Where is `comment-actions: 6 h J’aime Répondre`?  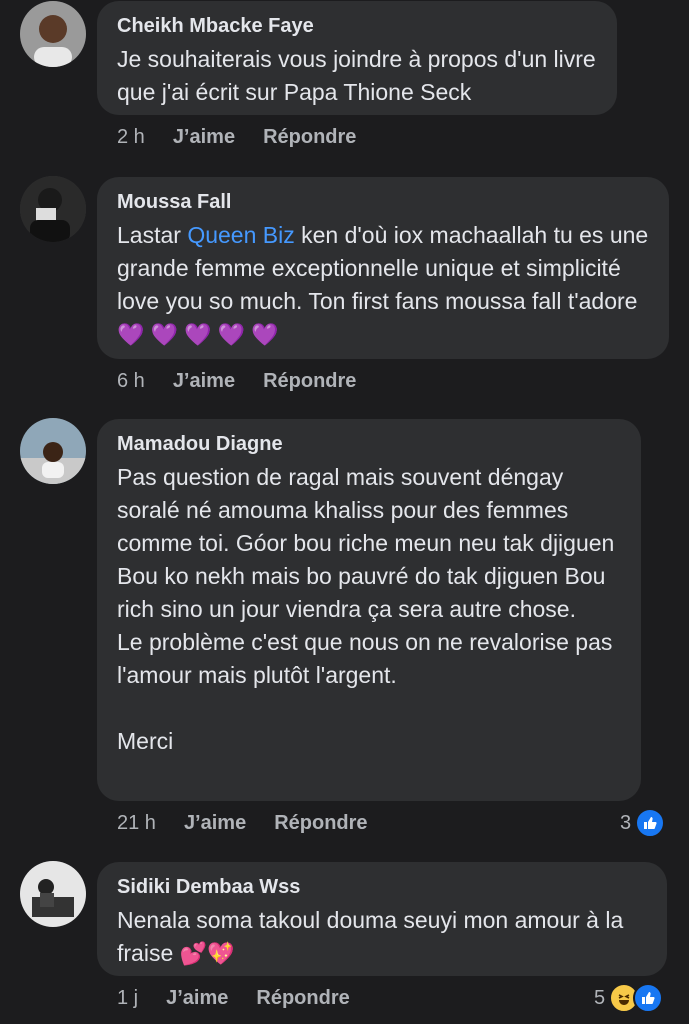 comment-actions: 6 h J’aime Répondre is located at coordinates (236, 381).